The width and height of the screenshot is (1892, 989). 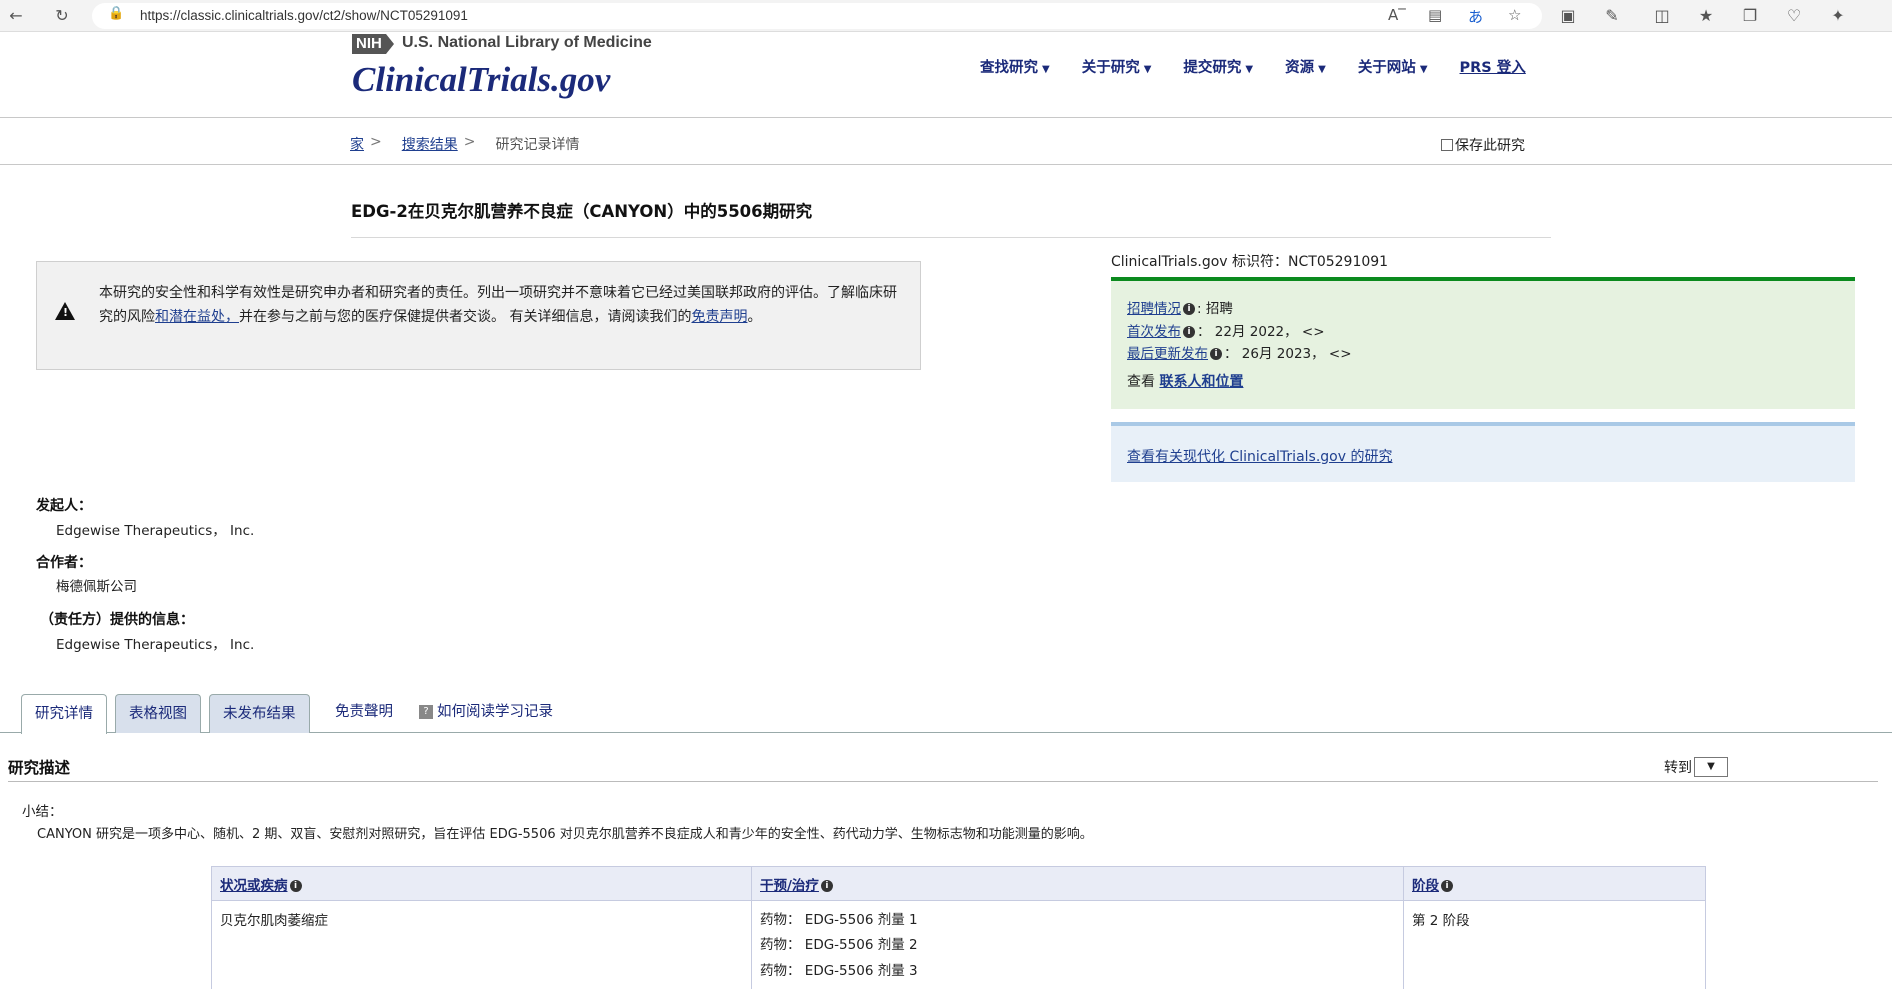 I want to click on recruitment-status: 招聘情况 i: 招聘, so click(x=1180, y=309).